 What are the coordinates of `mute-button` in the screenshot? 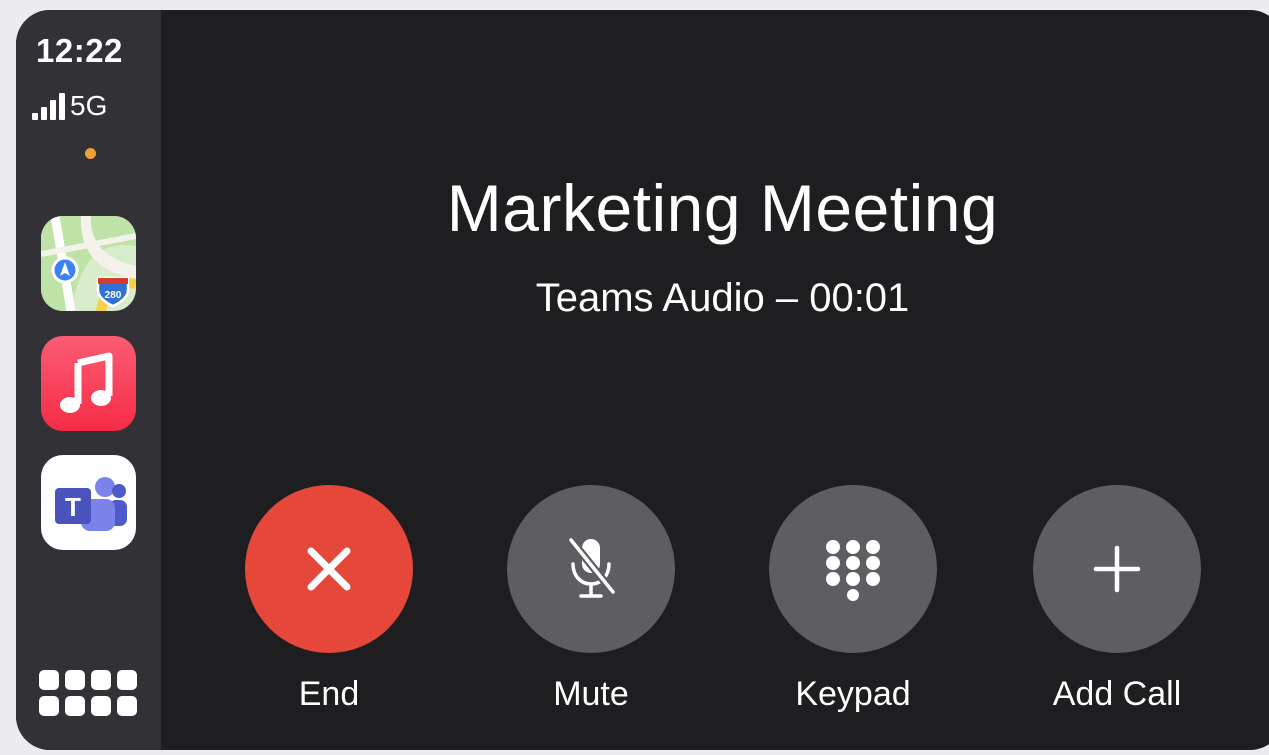 It's located at (591, 569).